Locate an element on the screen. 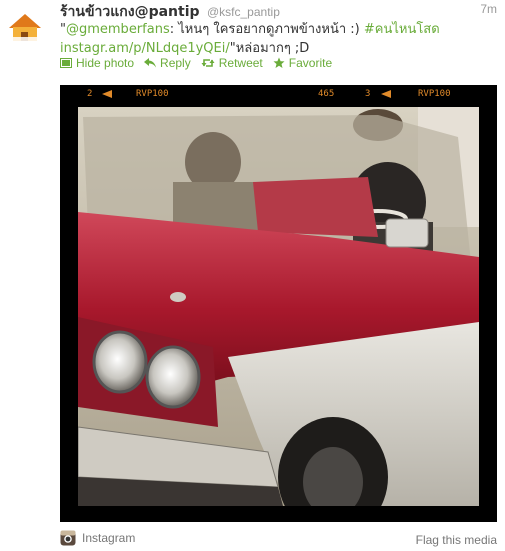 The height and width of the screenshot is (551, 505). retweet-label: Retweet is located at coordinates (240, 63).